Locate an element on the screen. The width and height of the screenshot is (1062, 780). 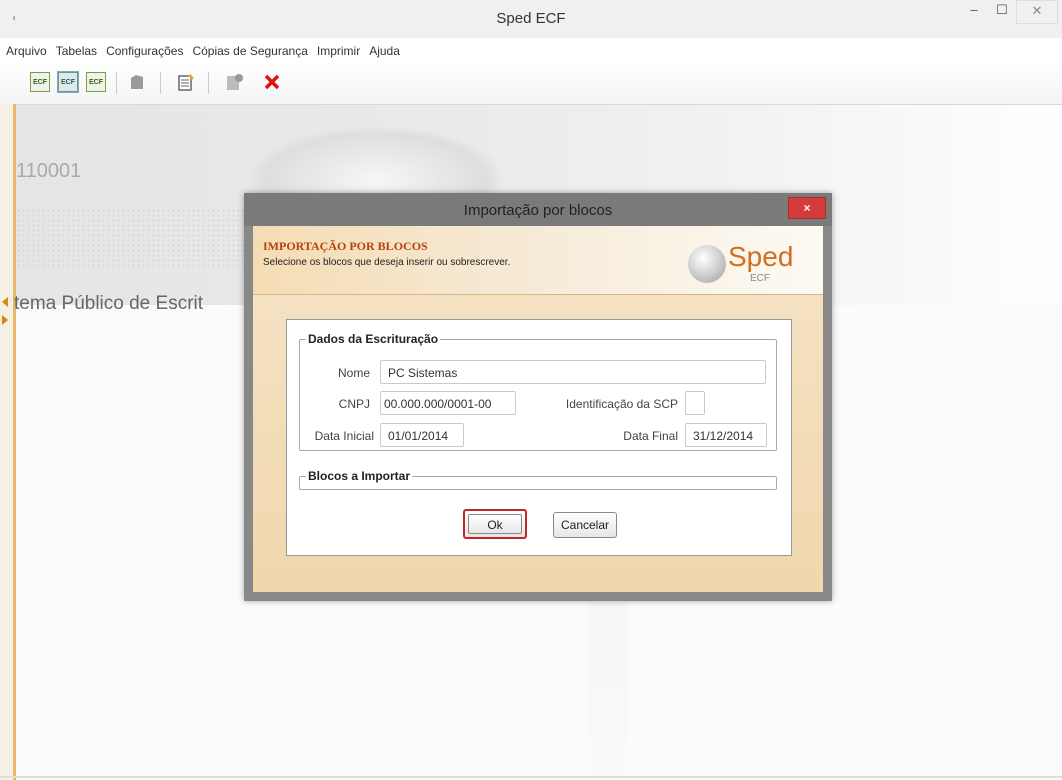
cnpj-label: CNPJ is located at coordinates (354, 404).